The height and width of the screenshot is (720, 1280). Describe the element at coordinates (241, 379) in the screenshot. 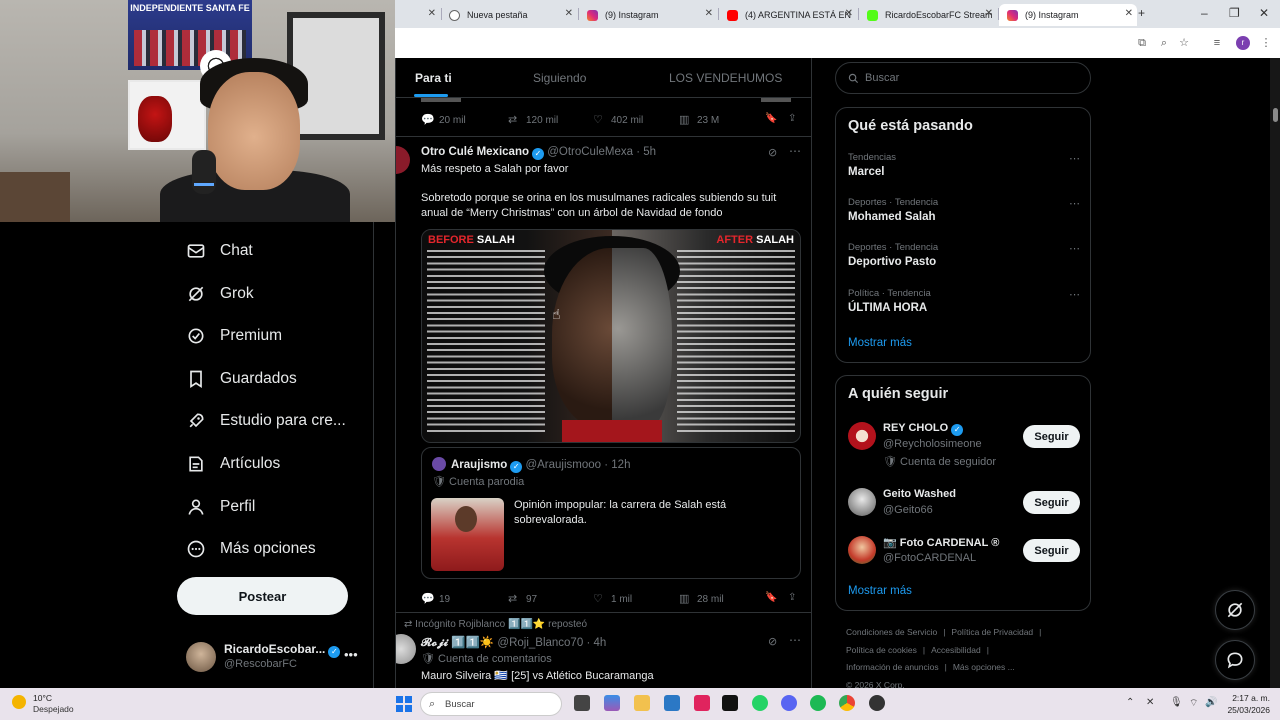

I see `nav-item-bookmarks: Guardados` at that location.